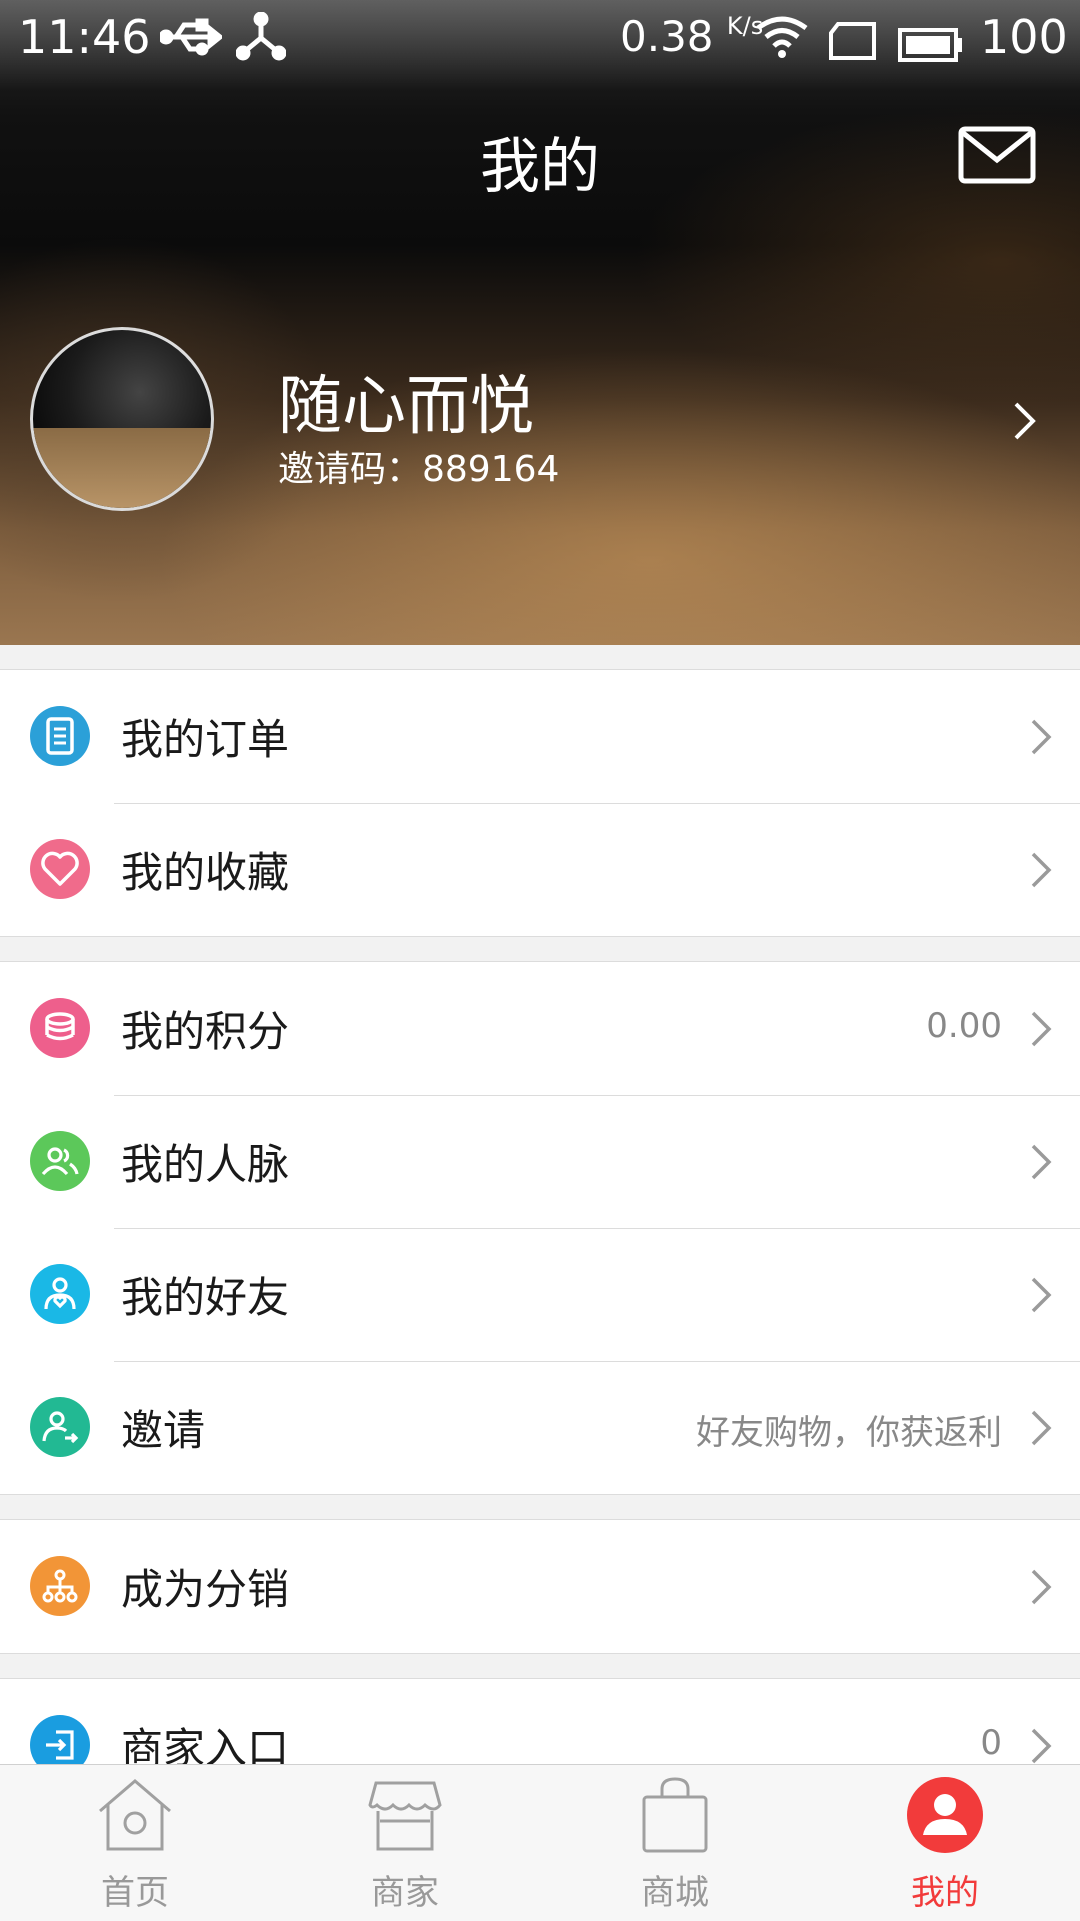 The width and height of the screenshot is (1080, 1921). I want to click on status-bar: 11:46 0.38 K/s 100, so click(540, 40).